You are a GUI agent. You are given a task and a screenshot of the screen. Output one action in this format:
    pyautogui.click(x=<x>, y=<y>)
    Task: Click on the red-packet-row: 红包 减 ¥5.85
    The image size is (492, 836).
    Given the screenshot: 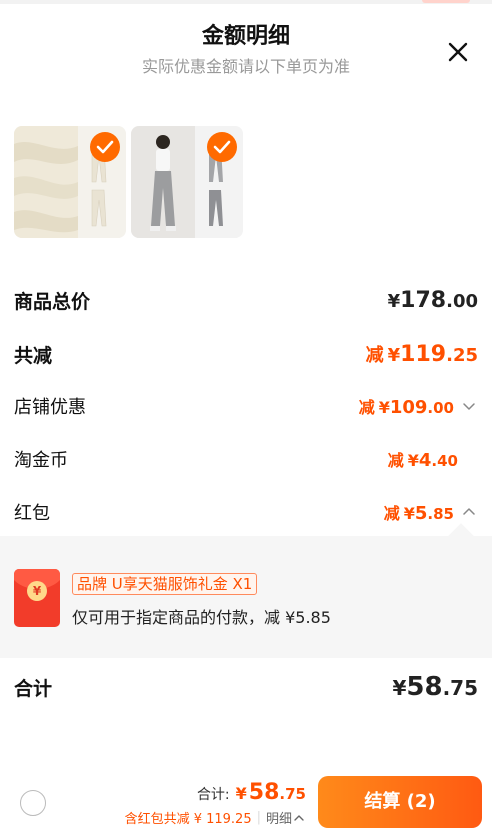 What is the action you would take?
    pyautogui.click(x=246, y=512)
    